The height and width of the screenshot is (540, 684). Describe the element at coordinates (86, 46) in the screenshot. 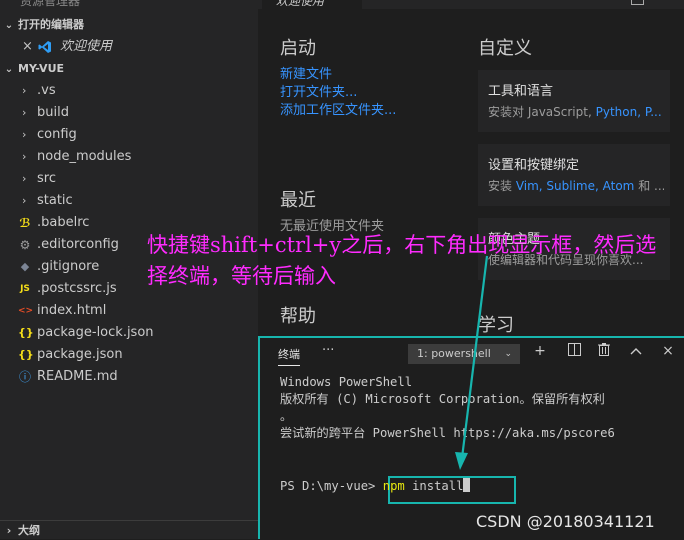

I see `open-editor-label: 欢迎使用` at that location.